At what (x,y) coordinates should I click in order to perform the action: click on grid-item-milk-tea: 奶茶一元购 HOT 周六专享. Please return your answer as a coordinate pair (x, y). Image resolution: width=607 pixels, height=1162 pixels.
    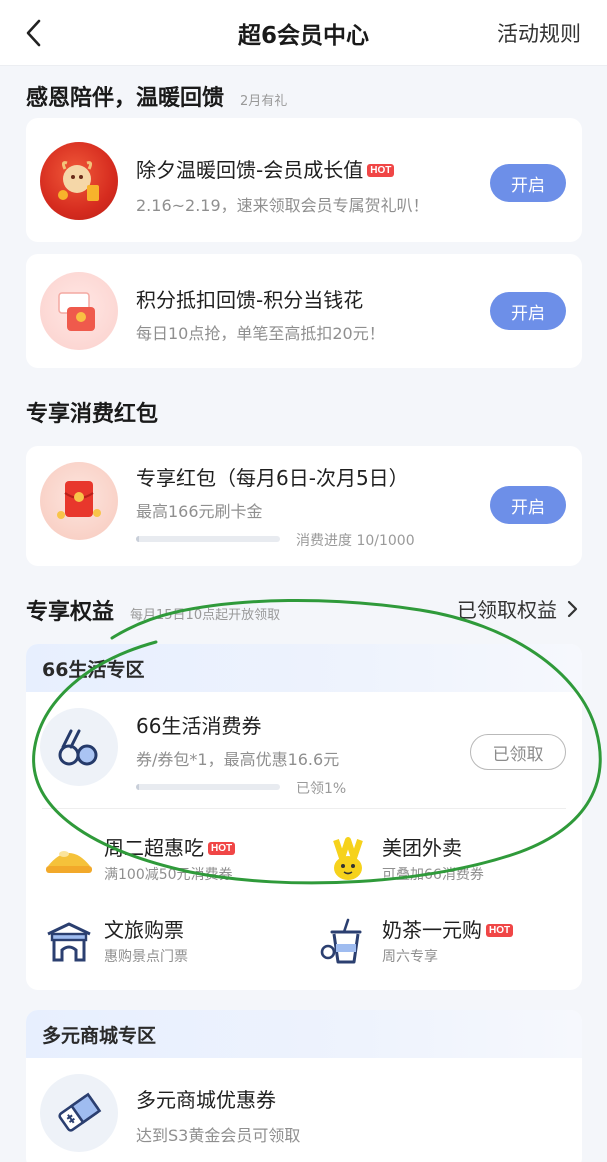
    Looking at the image, I should click on (450, 944).